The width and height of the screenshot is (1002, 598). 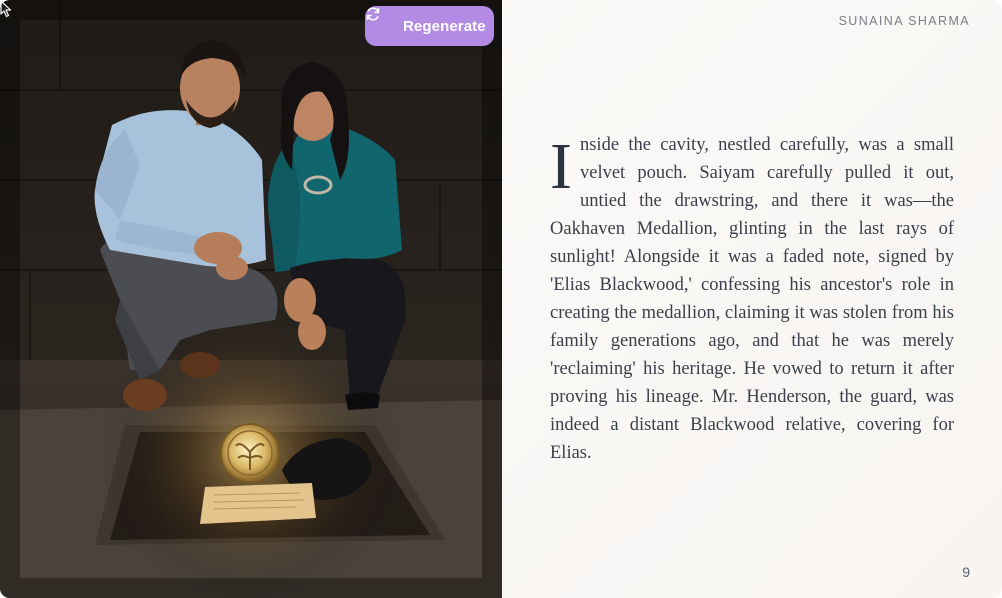 I want to click on page-number: 9, so click(x=966, y=572).